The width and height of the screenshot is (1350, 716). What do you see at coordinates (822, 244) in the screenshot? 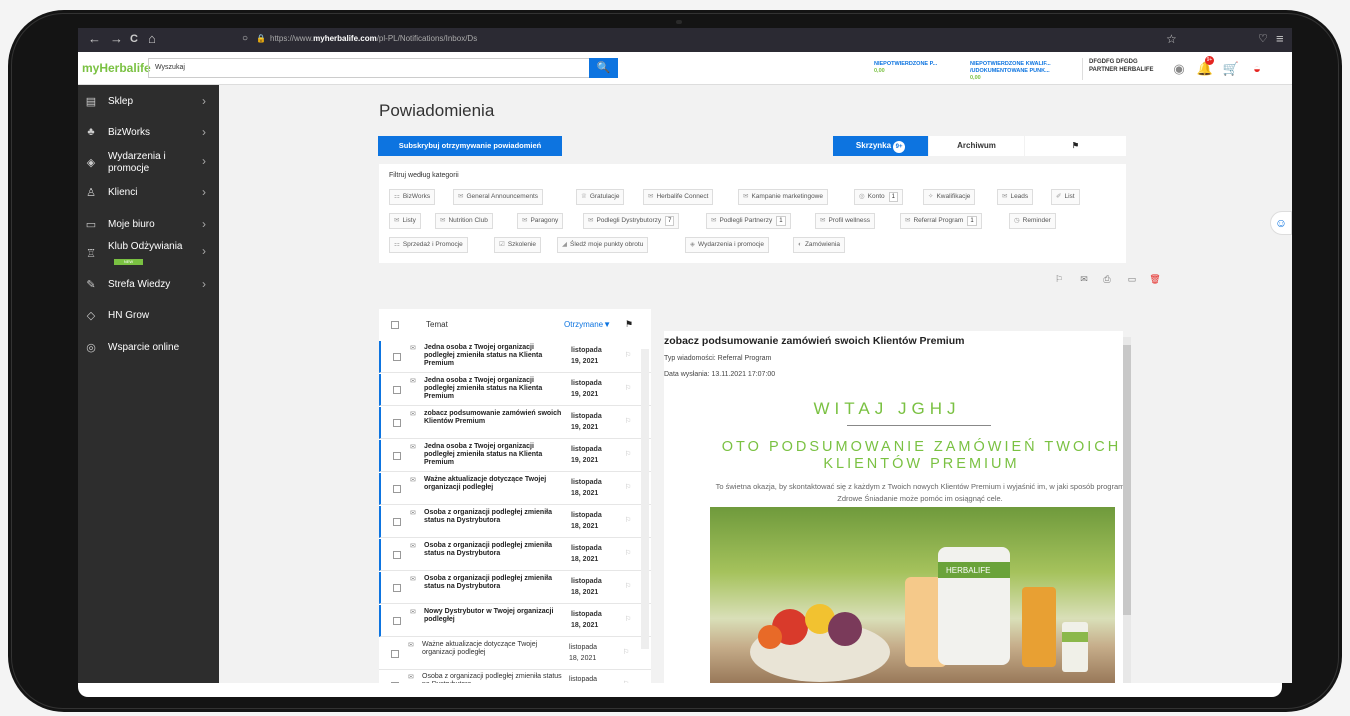
I see `chip-label: Zamówienia` at bounding box center [822, 244].